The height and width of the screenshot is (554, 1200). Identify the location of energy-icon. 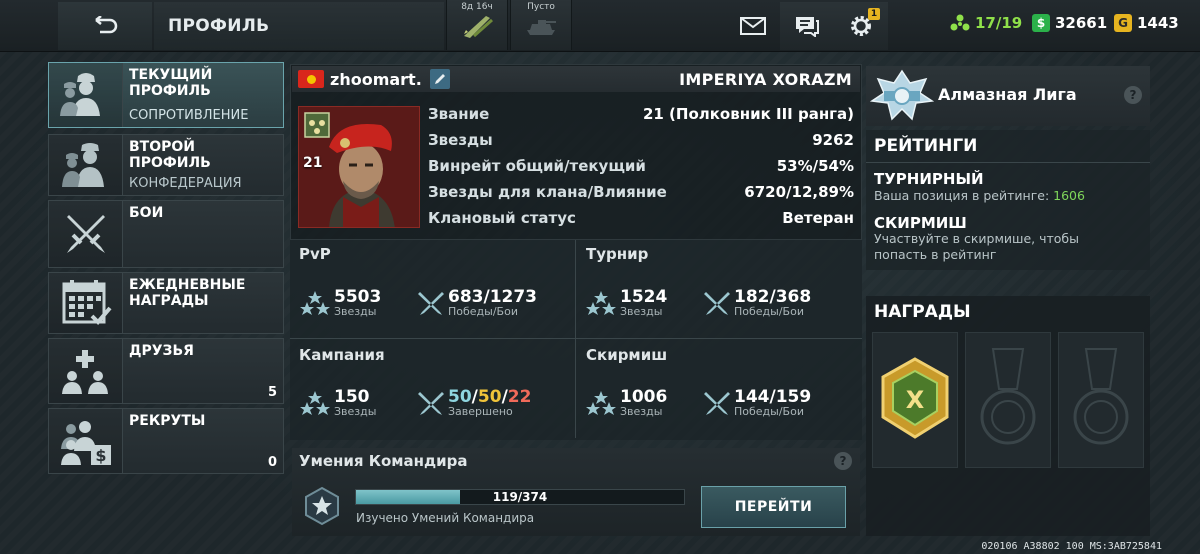
(960, 22).